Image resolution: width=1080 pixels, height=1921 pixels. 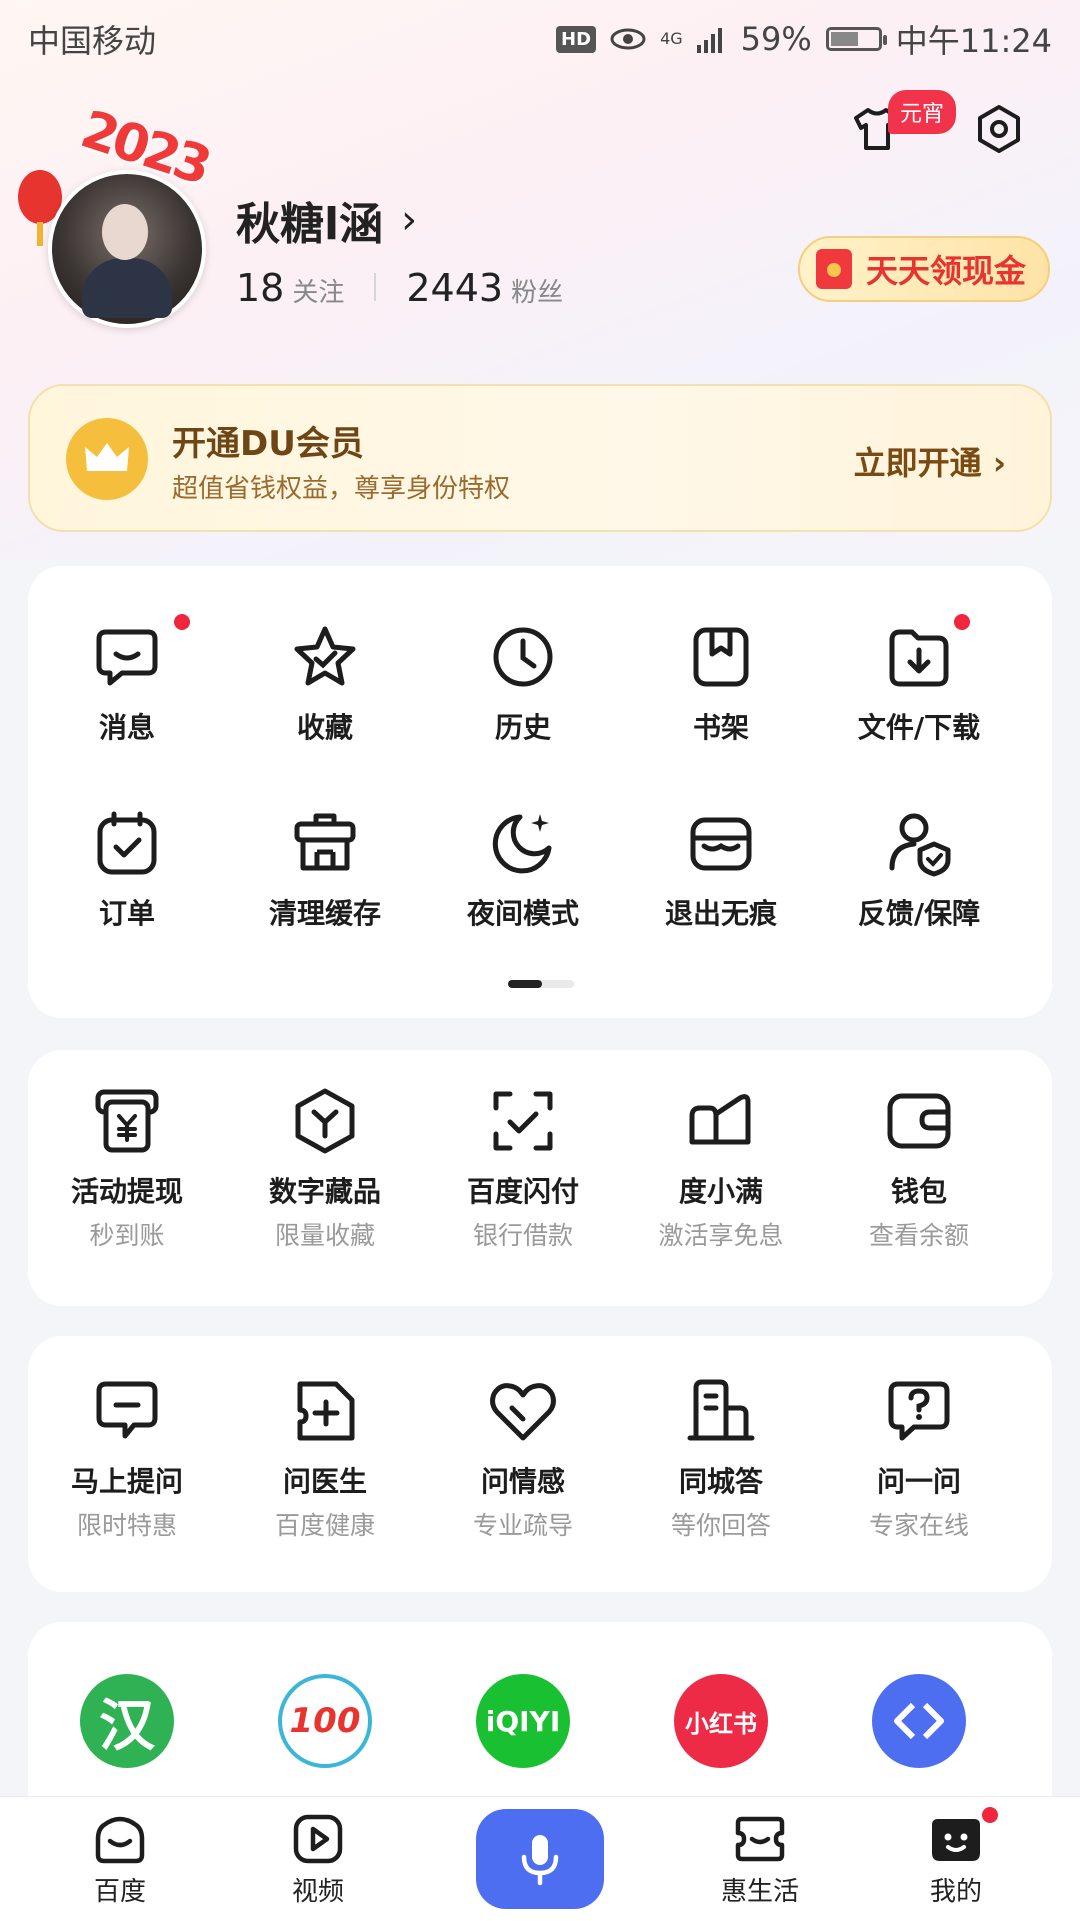 What do you see at coordinates (523, 1459) in the screenshot?
I see `ask-emotion: 问情感 专业疏导` at bounding box center [523, 1459].